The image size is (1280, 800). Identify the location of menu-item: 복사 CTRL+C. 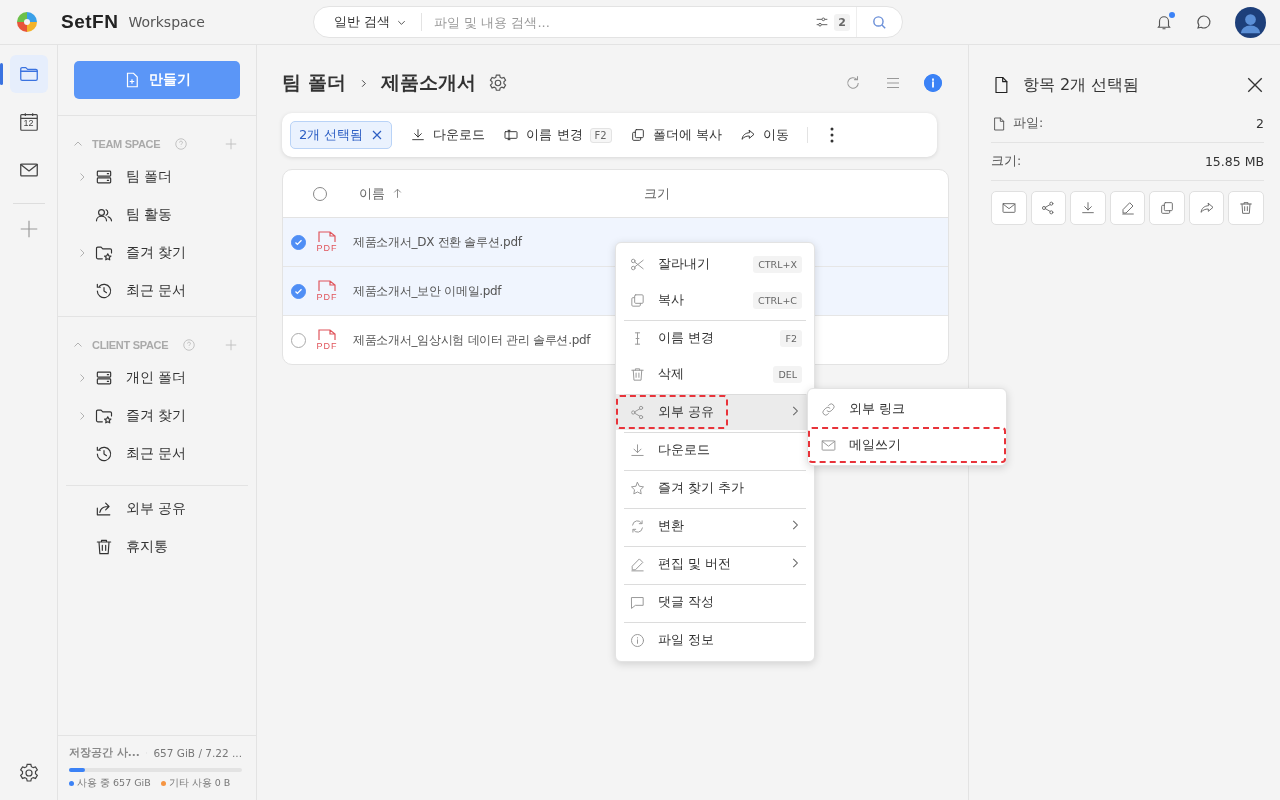
(715, 300).